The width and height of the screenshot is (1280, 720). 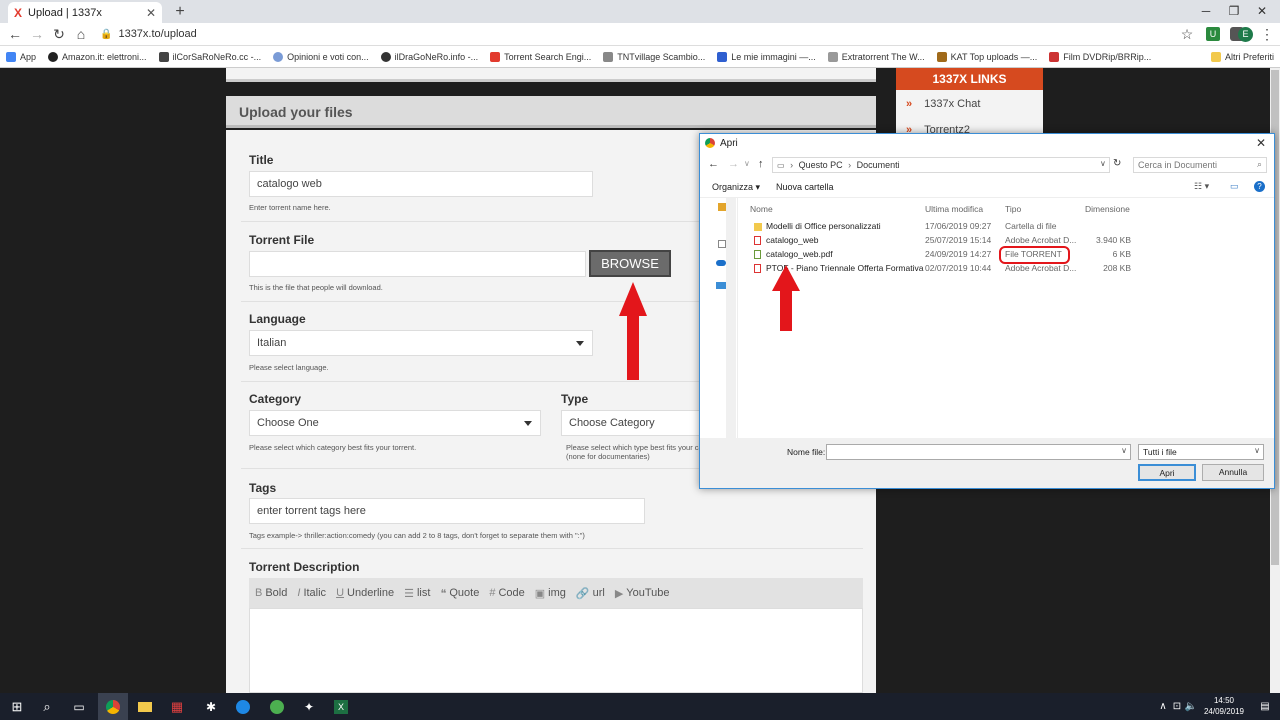 I want to click on chrome-taskbar-icon, so click(x=113, y=706).